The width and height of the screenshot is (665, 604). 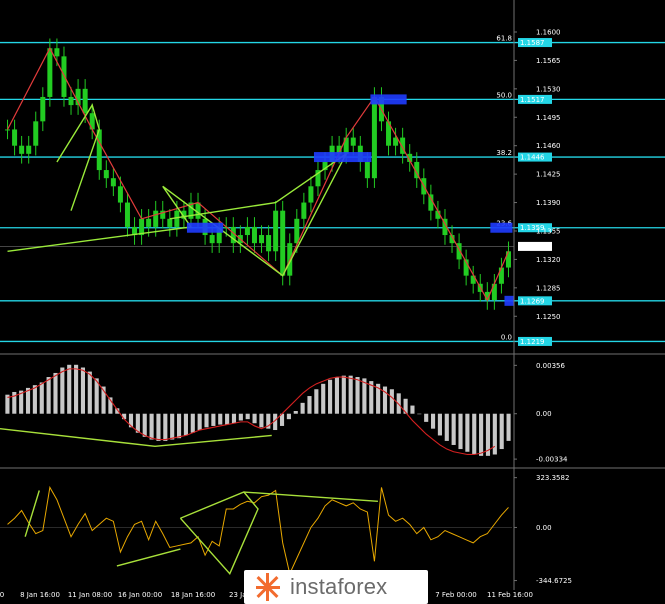 I want to click on time-tick-label: 16 Jan 00:00, so click(x=140, y=595).